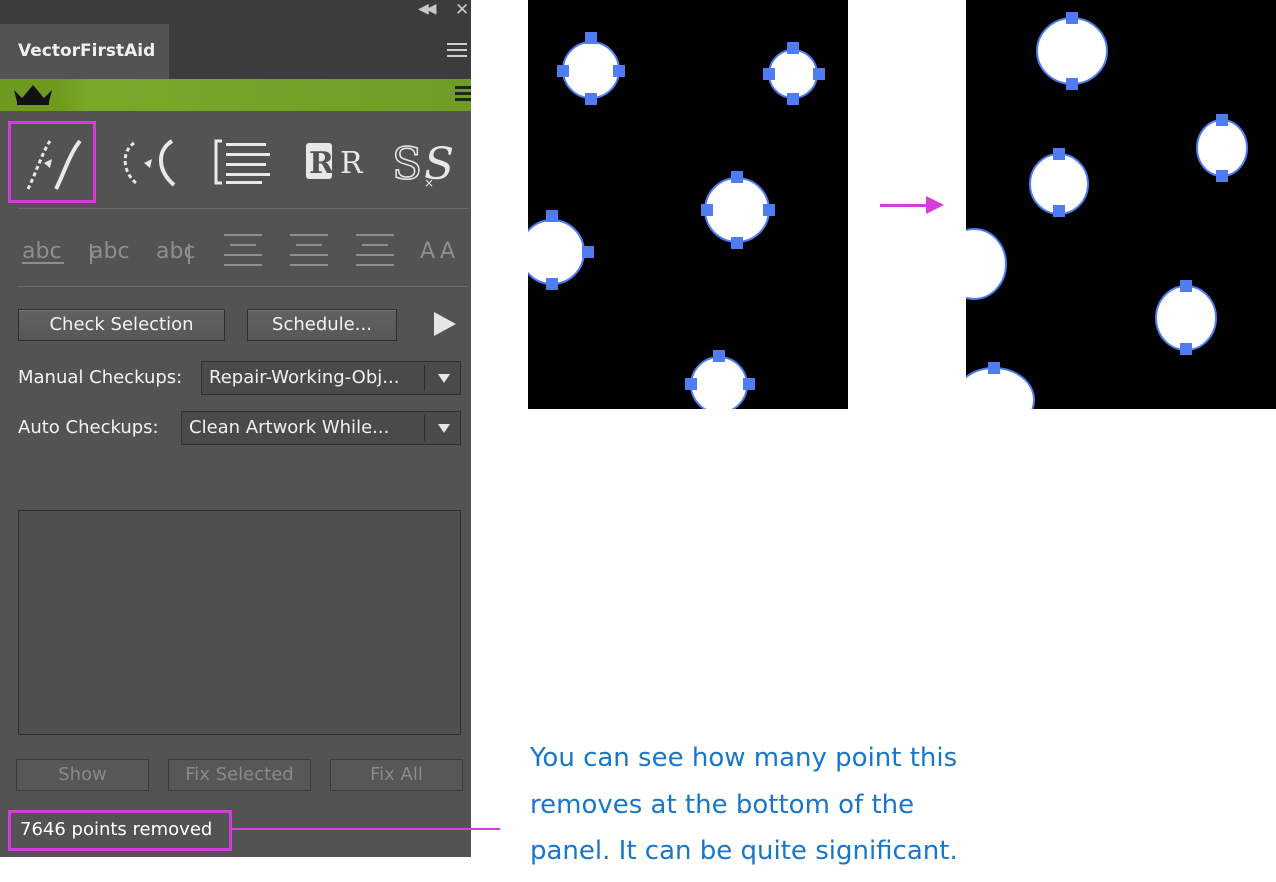 The image size is (1276, 882). What do you see at coordinates (445, 324) in the screenshot?
I see `play-icon` at bounding box center [445, 324].